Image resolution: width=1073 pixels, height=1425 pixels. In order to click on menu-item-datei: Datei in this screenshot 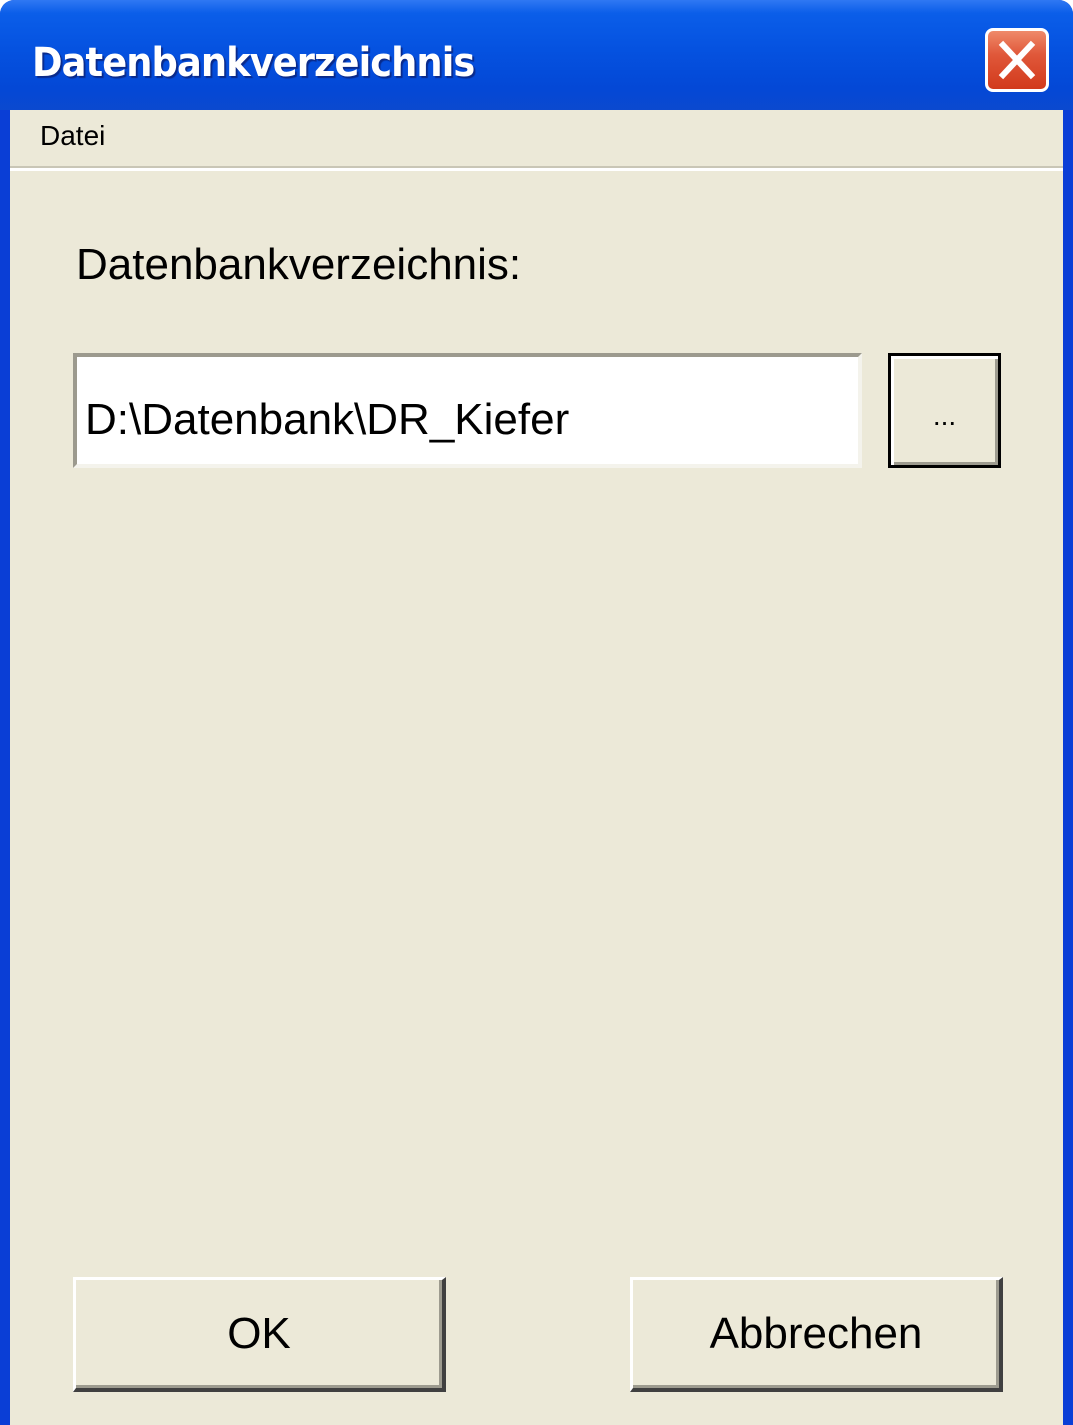, I will do `click(72, 136)`.